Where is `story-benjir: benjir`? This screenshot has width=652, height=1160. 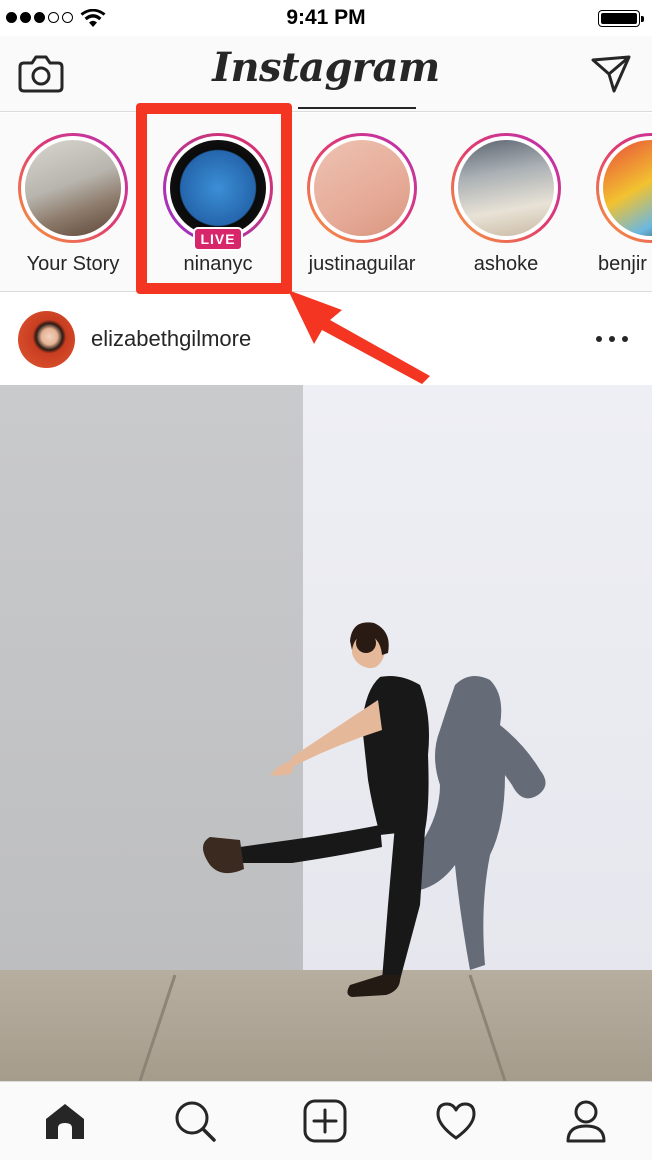 story-benjir: benjir is located at coordinates (619, 210).